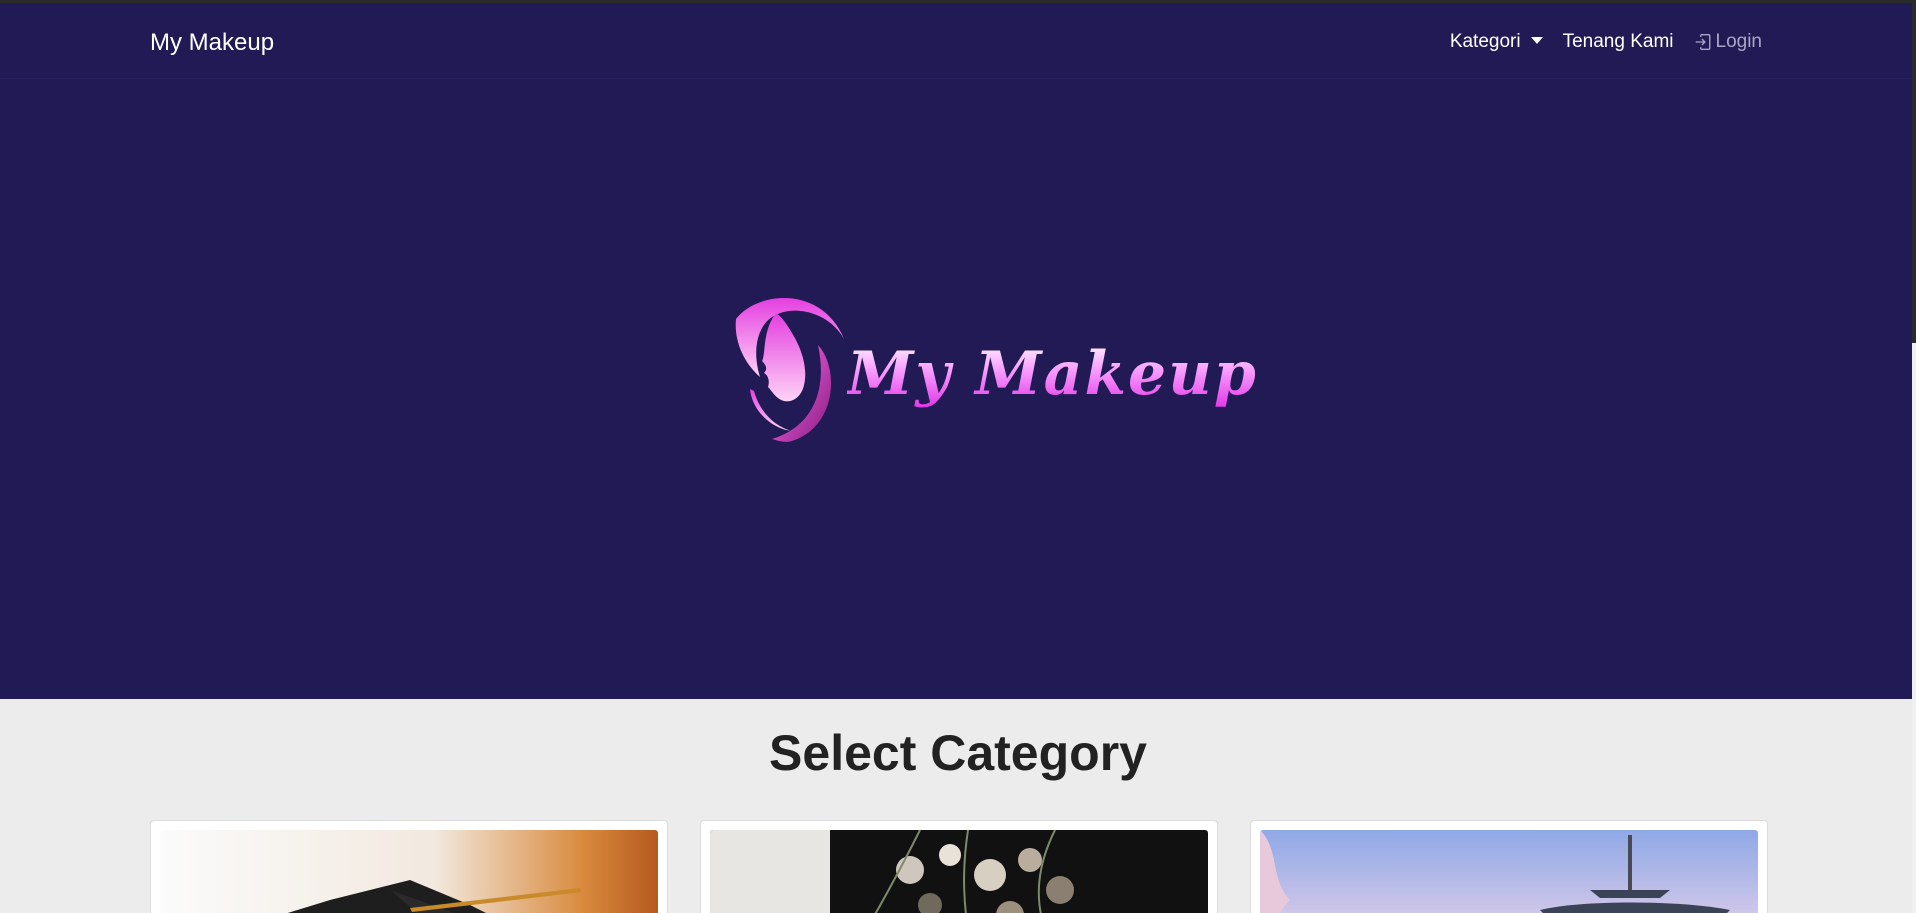  I want to click on korean-temple-image, so click(1509, 871).